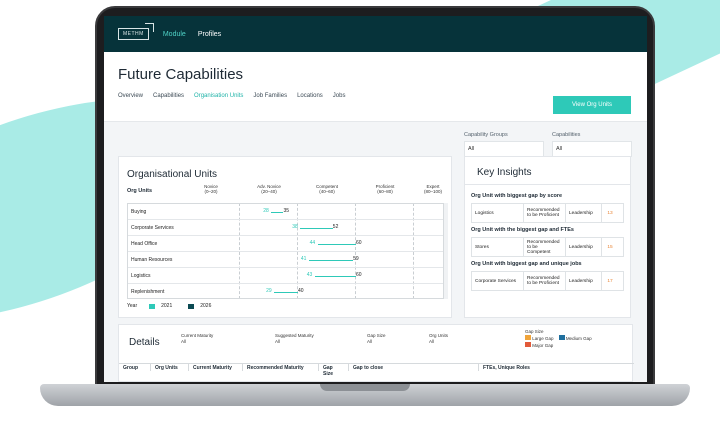  Describe the element at coordinates (286, 228) in the screenshot. I see `org-unit-row: Corporate Services 38 52` at that location.